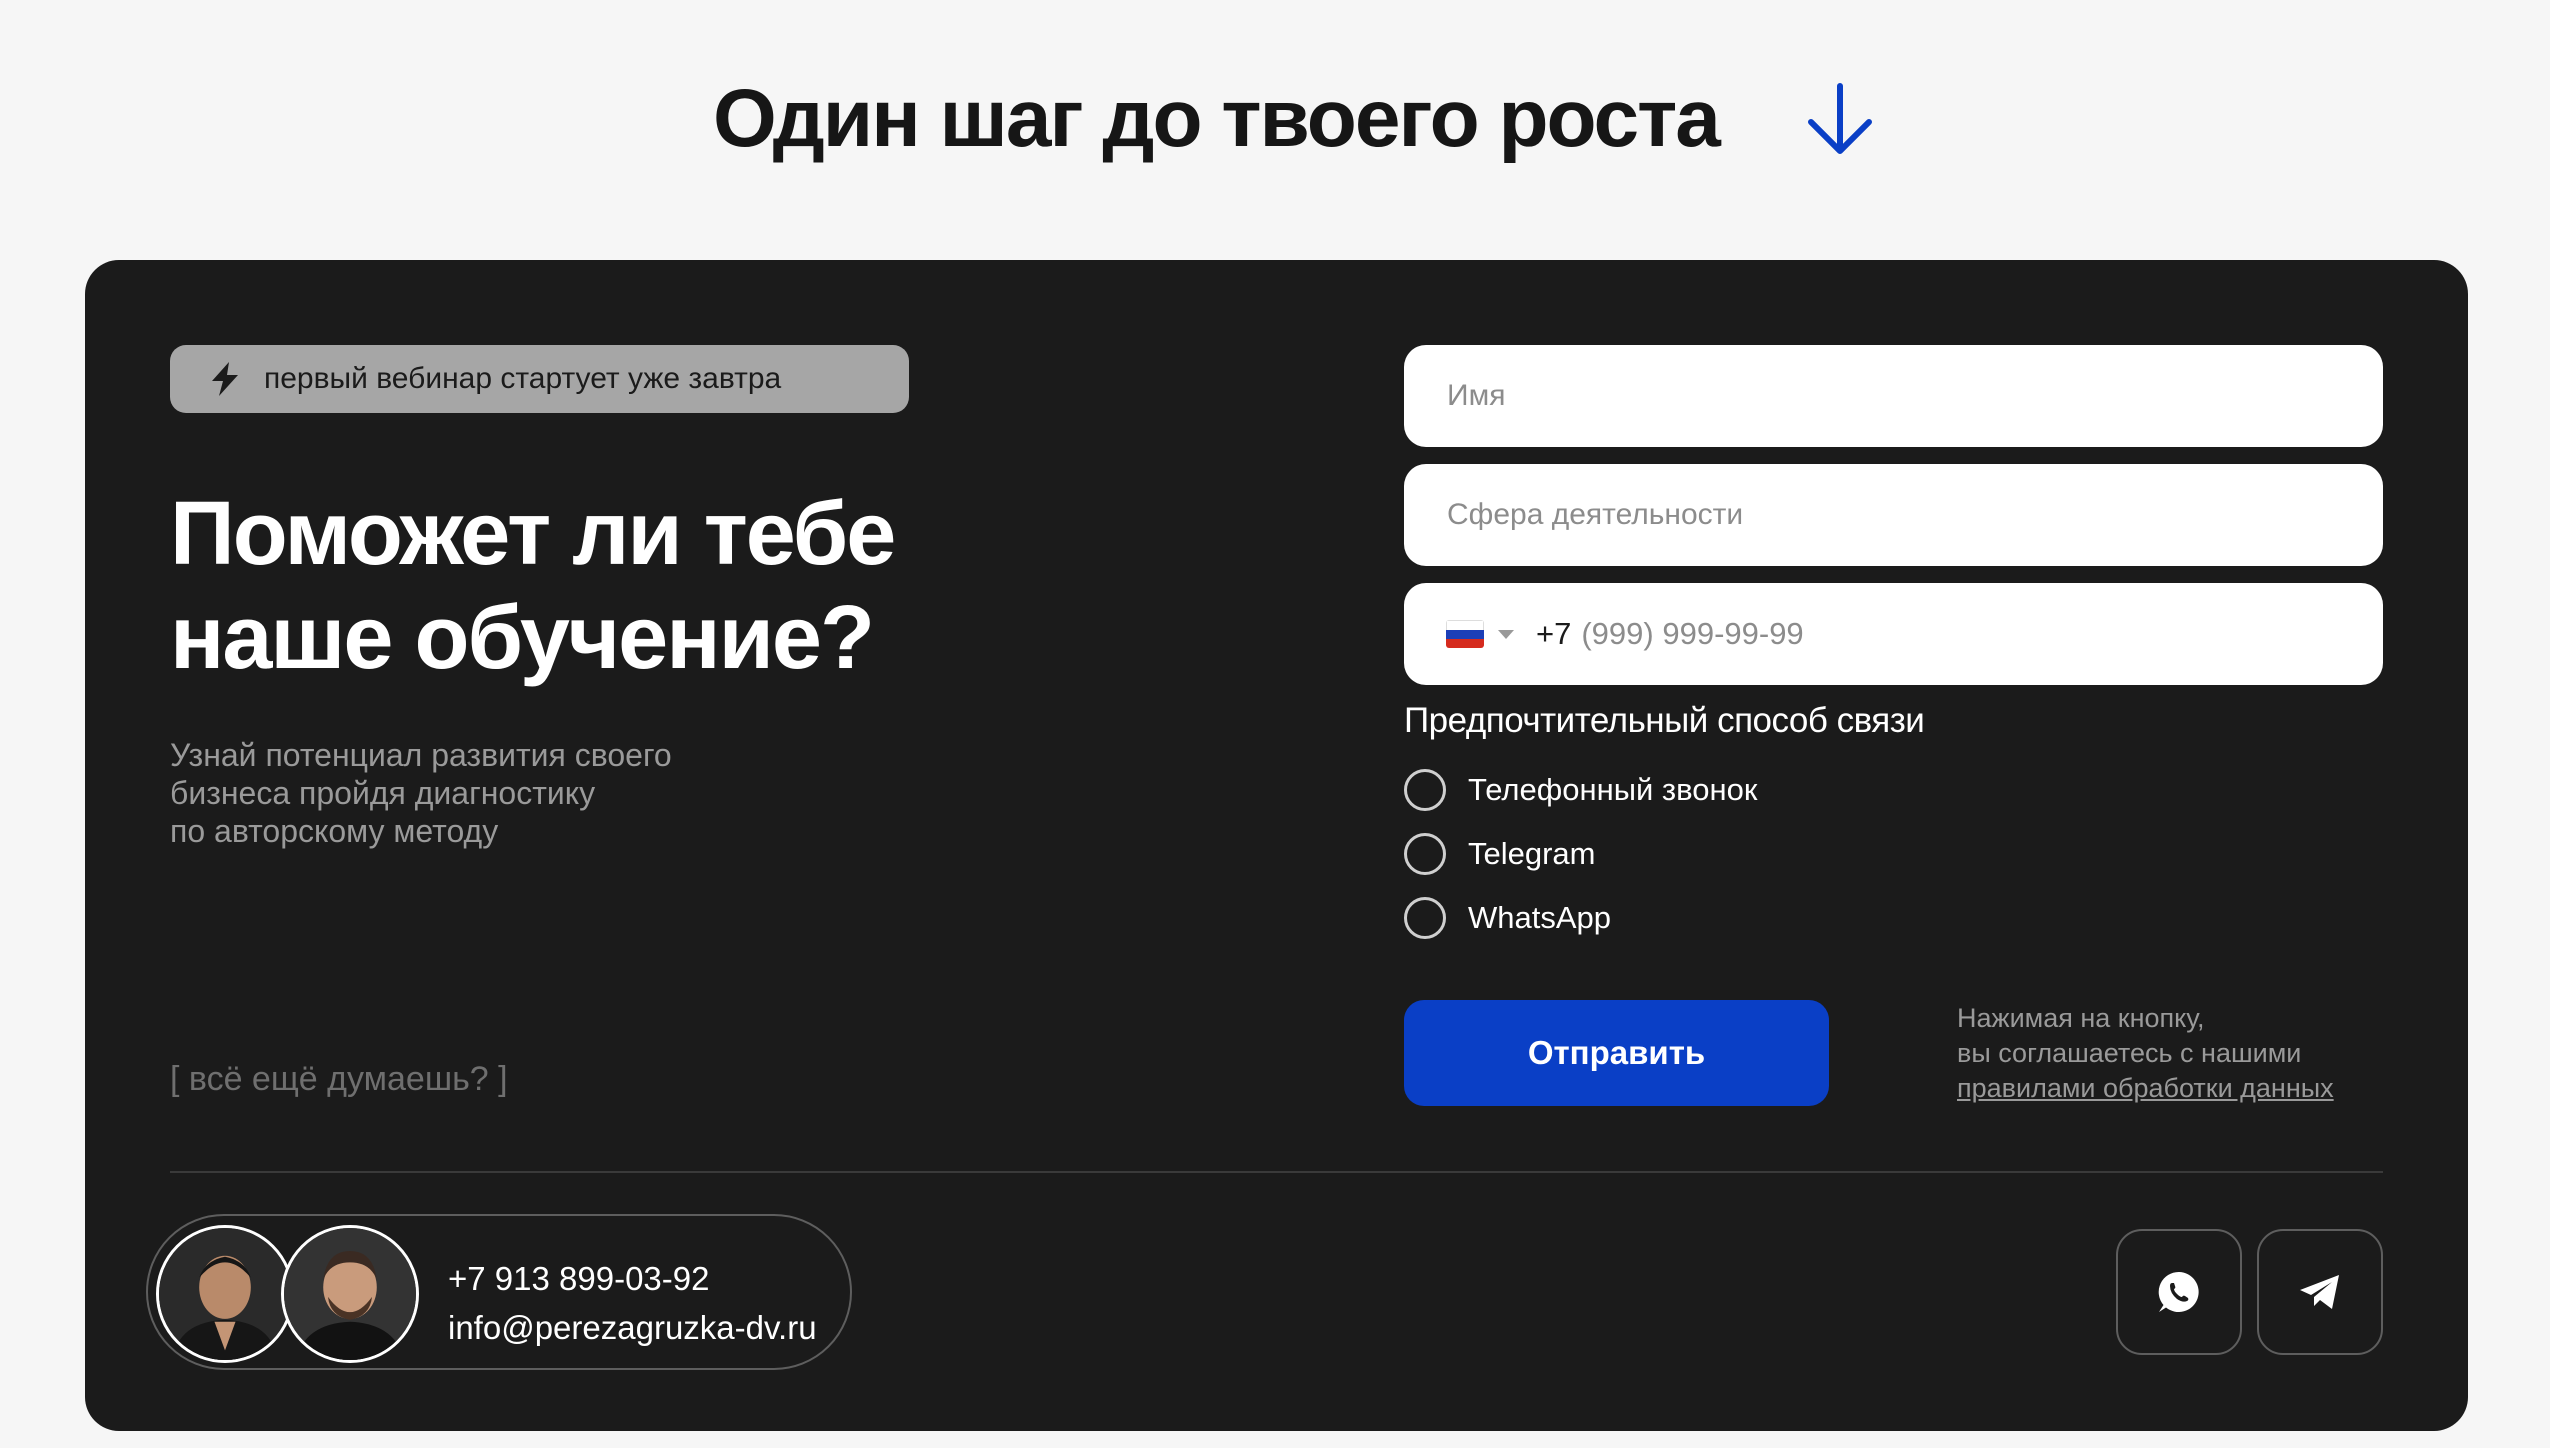 The image size is (2550, 1448). What do you see at coordinates (1692, 633) in the screenshot?
I see `phone-placeholder: (999) 999-99-99` at bounding box center [1692, 633].